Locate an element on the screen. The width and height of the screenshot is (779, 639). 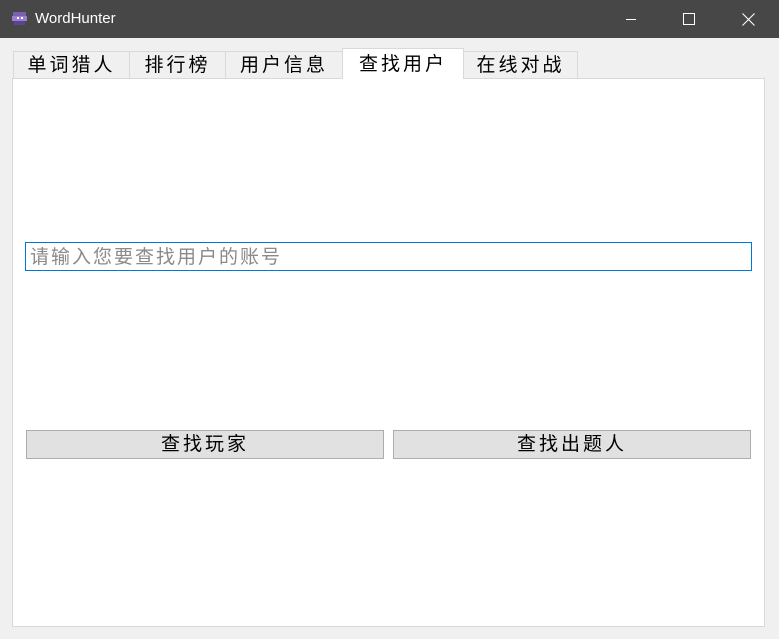
window-title: WordHunter is located at coordinates (75, 18).